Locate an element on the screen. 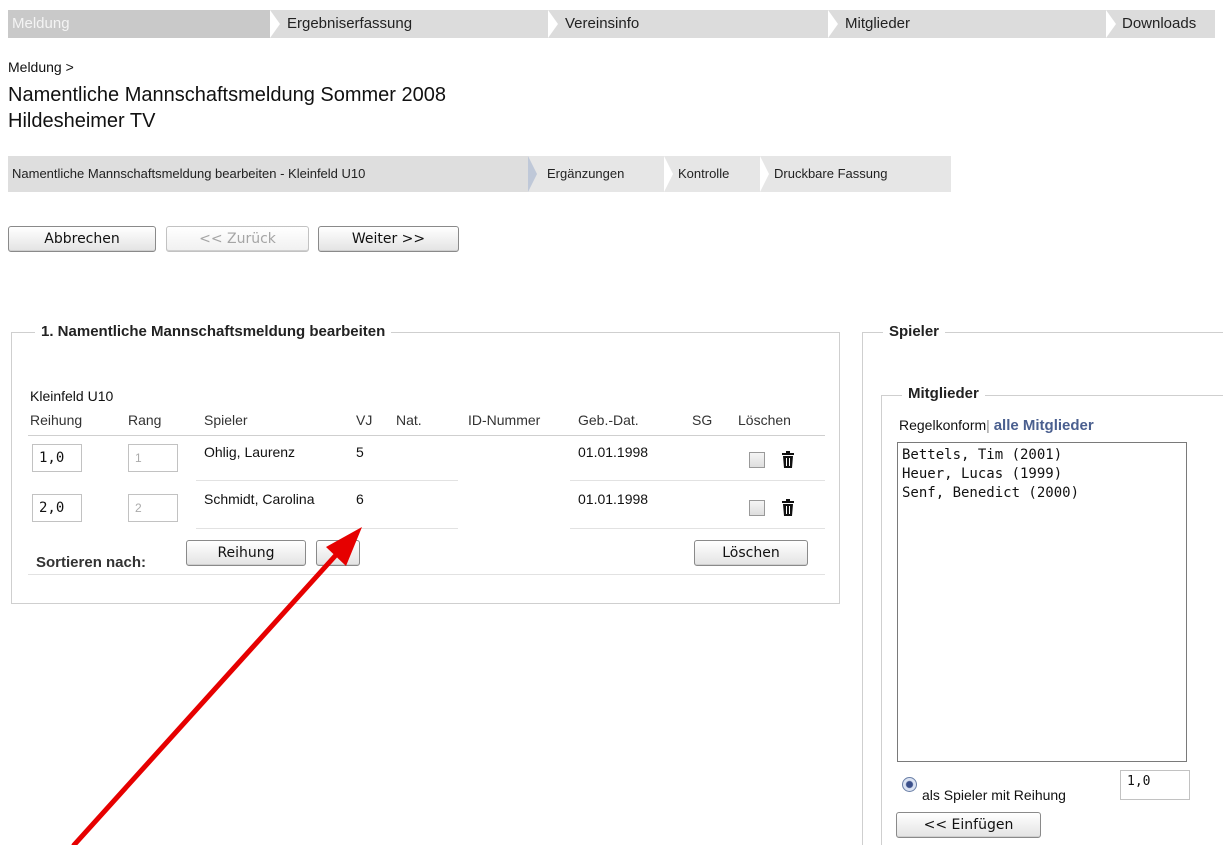 The image size is (1223, 845). col-loeschen: Löschen is located at coordinates (764, 420).